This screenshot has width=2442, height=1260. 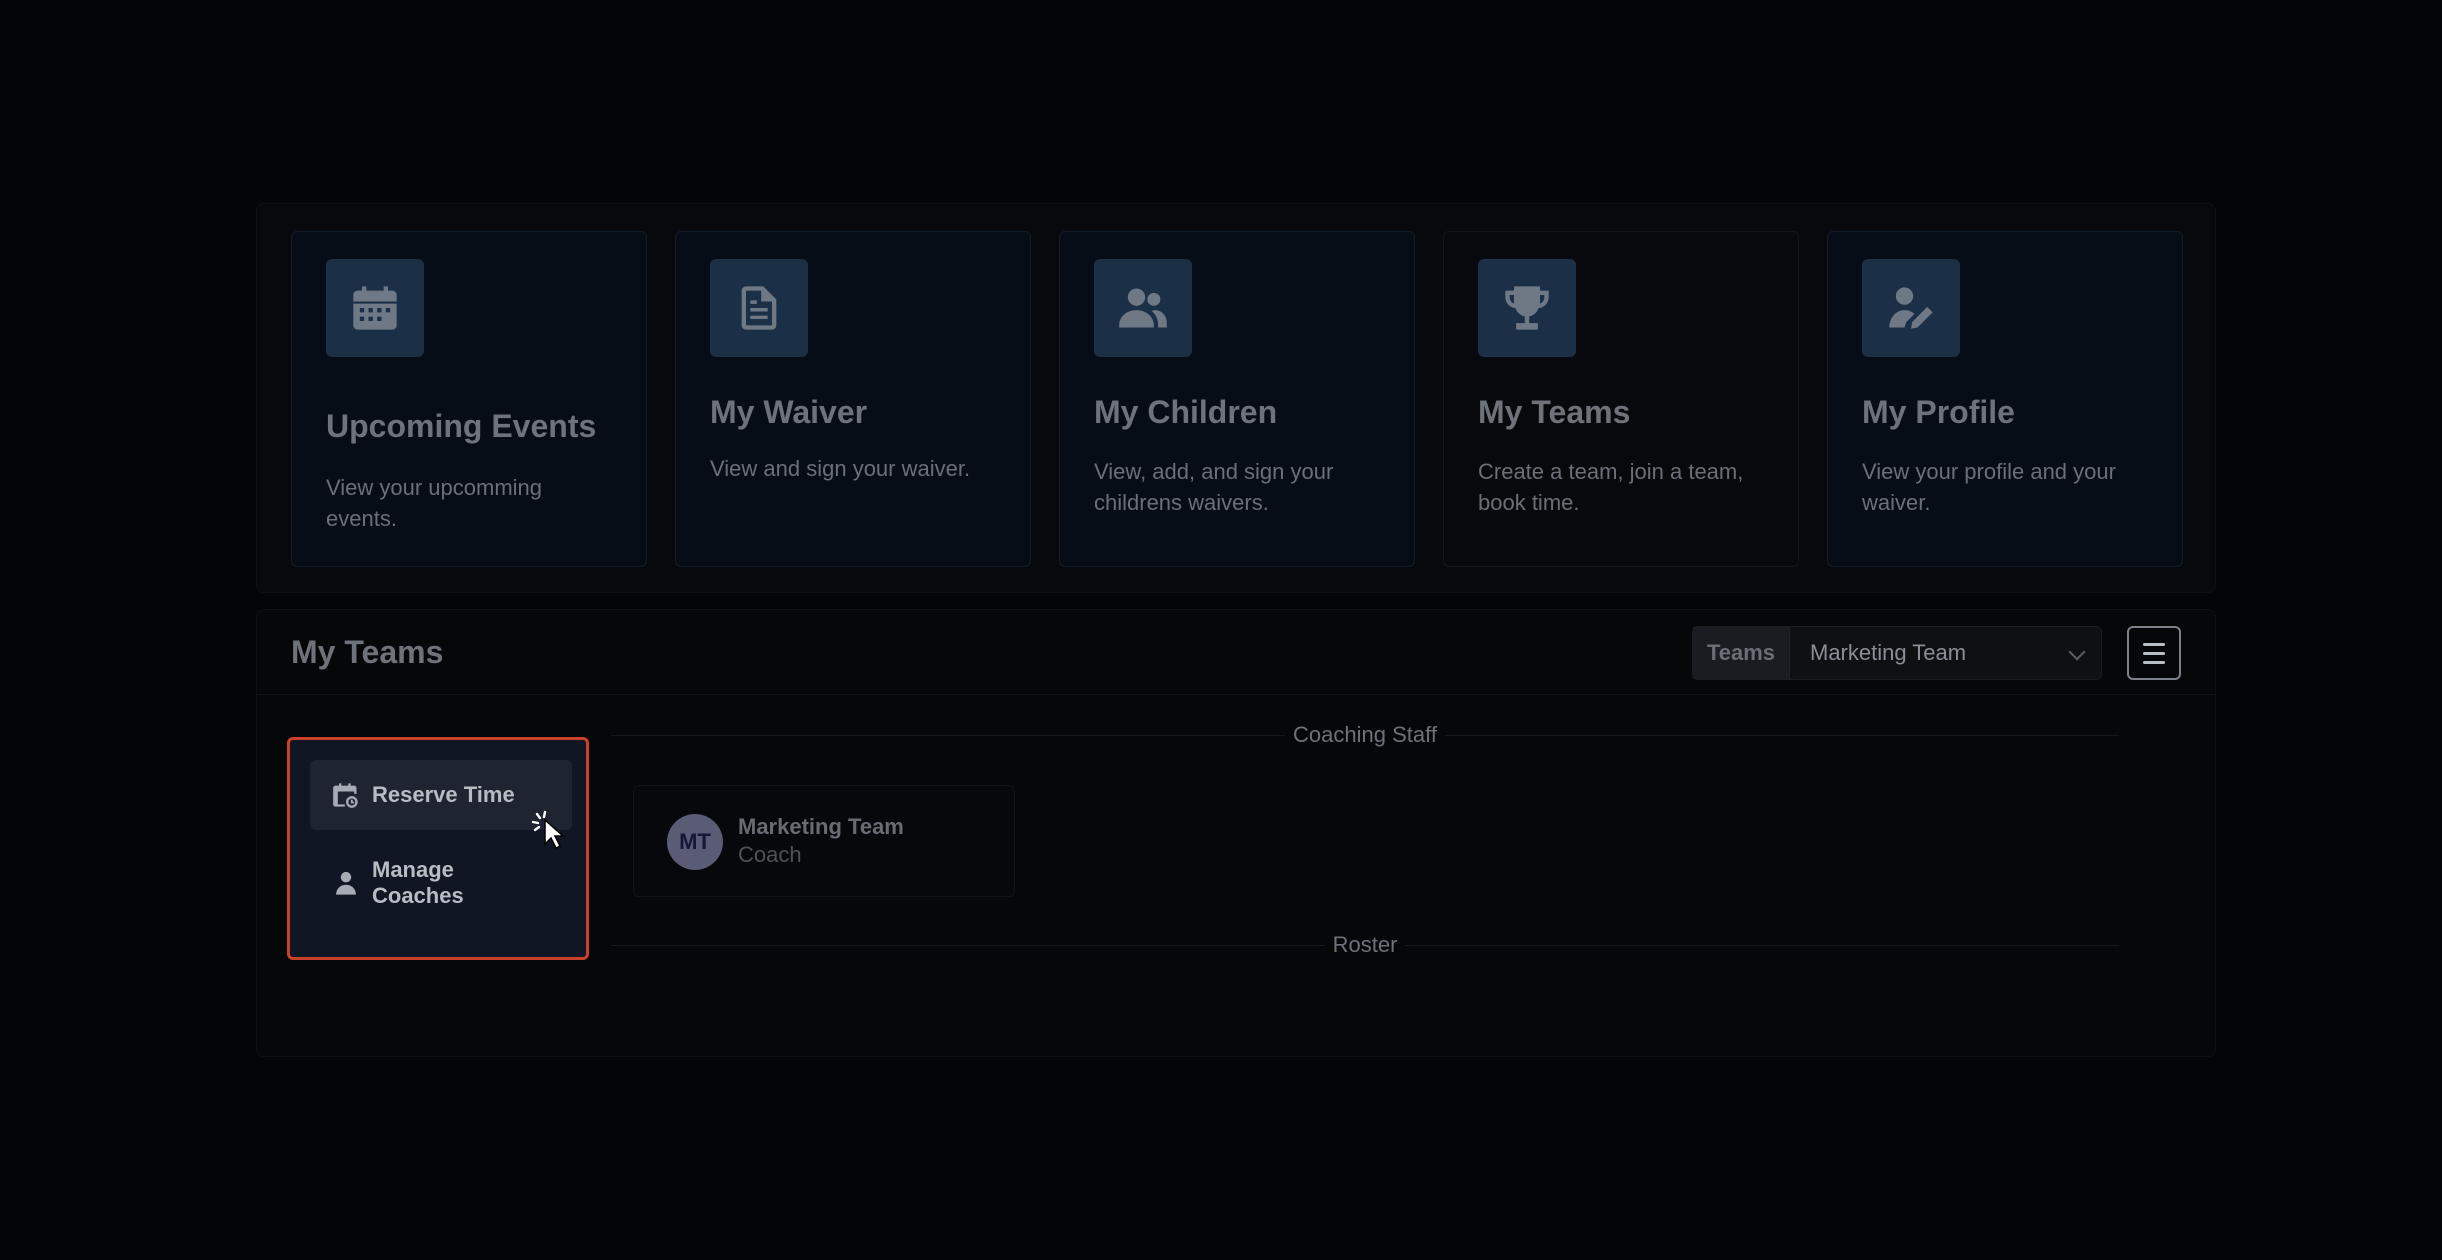 I want to click on teams-select-dropdown: Marketing Team, so click(x=1945, y=653).